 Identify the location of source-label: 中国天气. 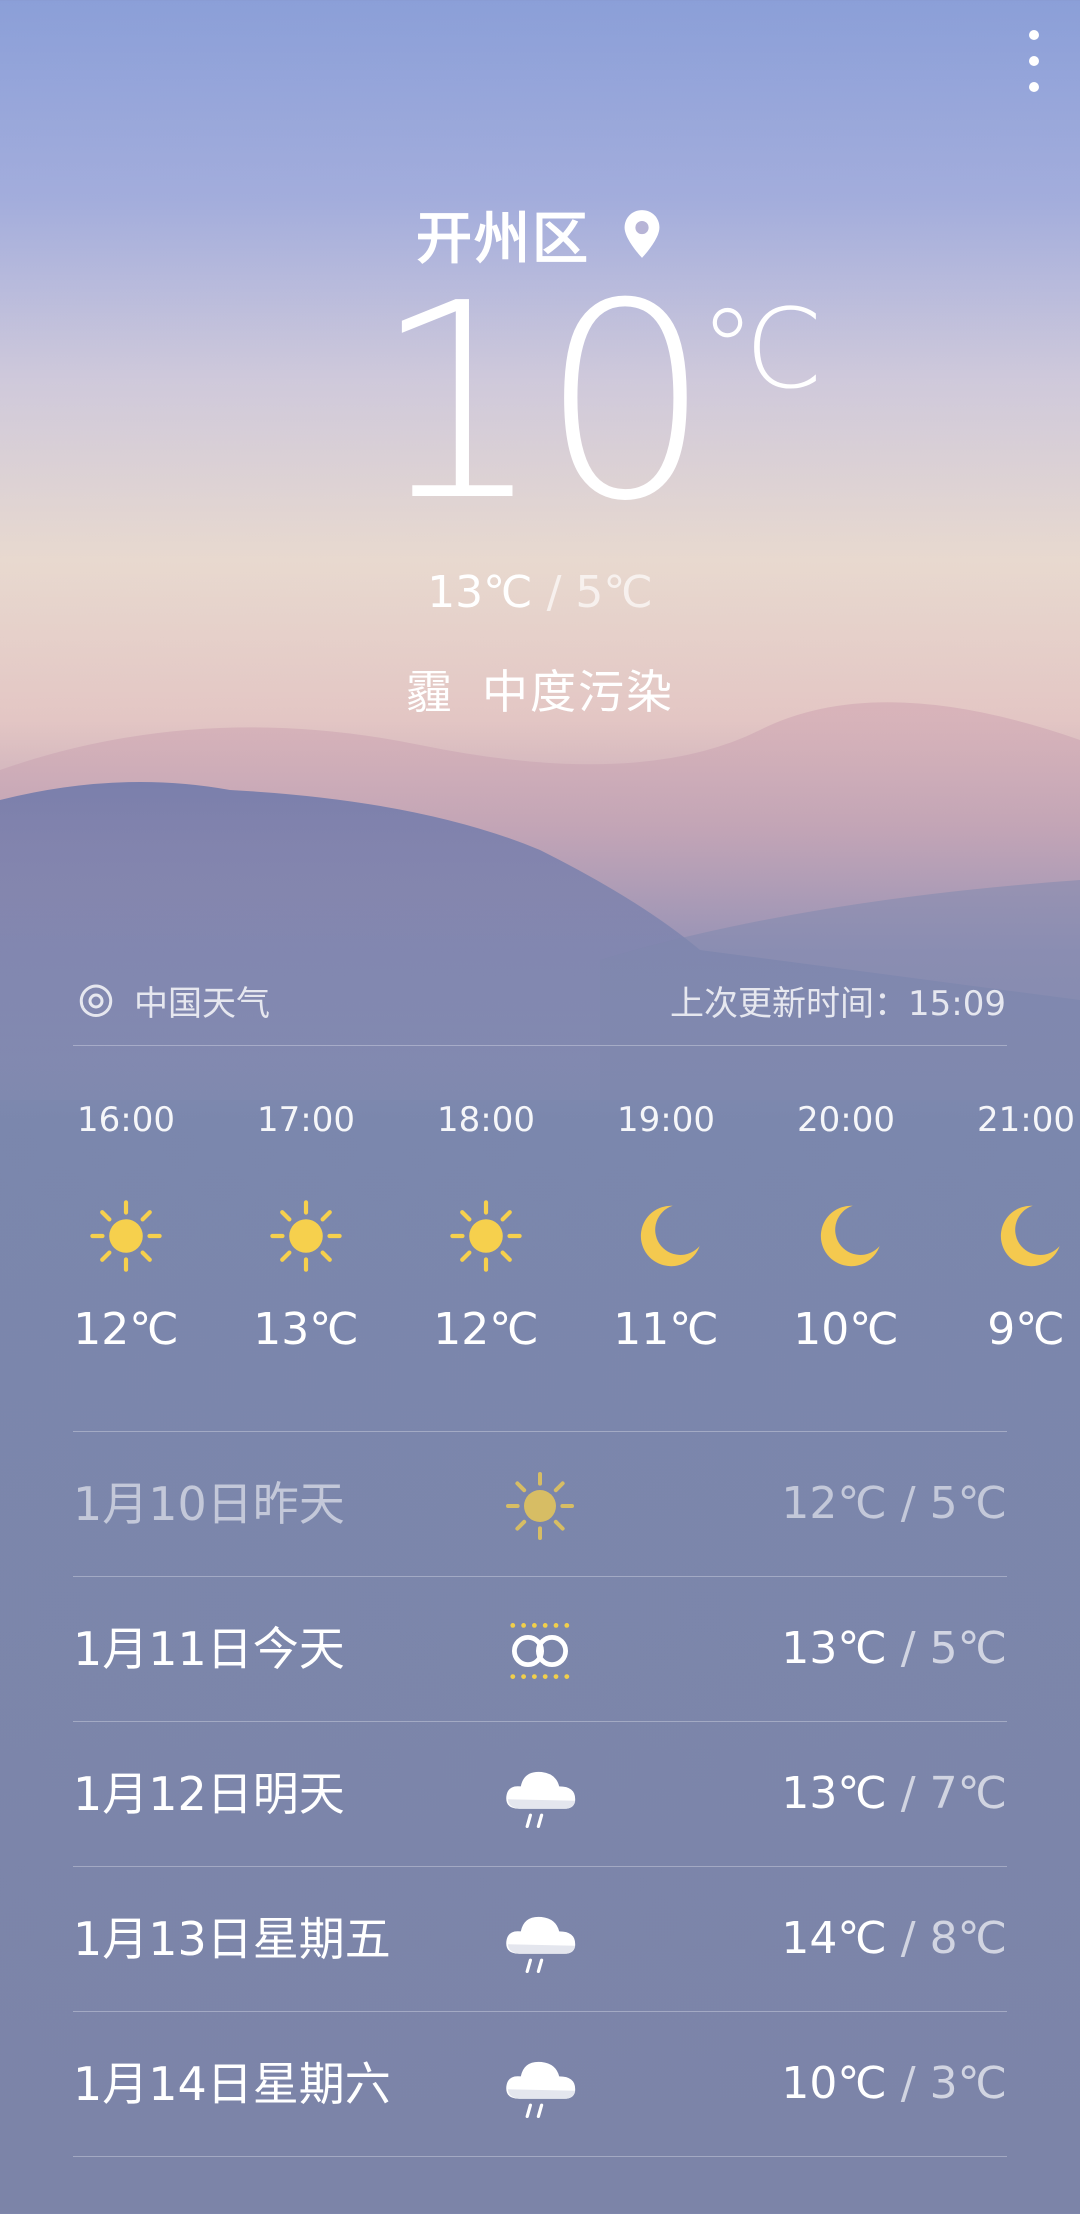
(202, 1004).